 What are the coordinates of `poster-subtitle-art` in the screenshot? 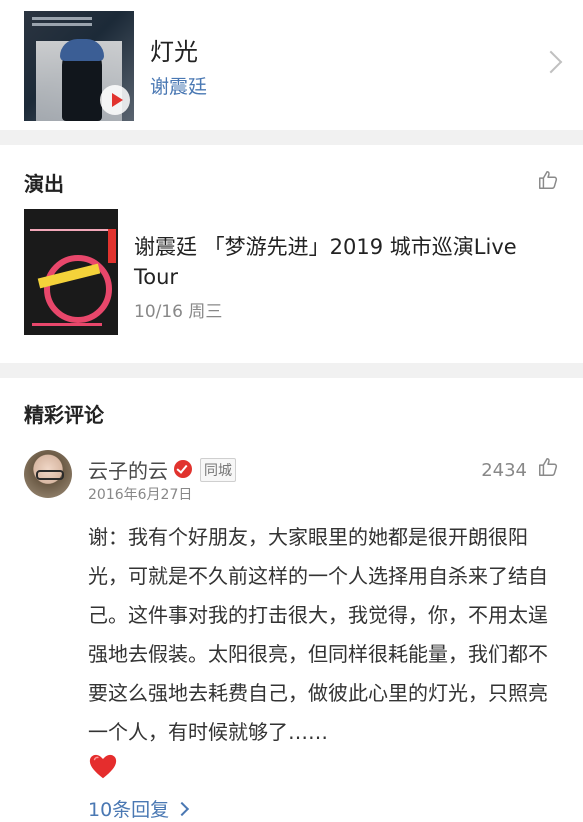 It's located at (67, 316).